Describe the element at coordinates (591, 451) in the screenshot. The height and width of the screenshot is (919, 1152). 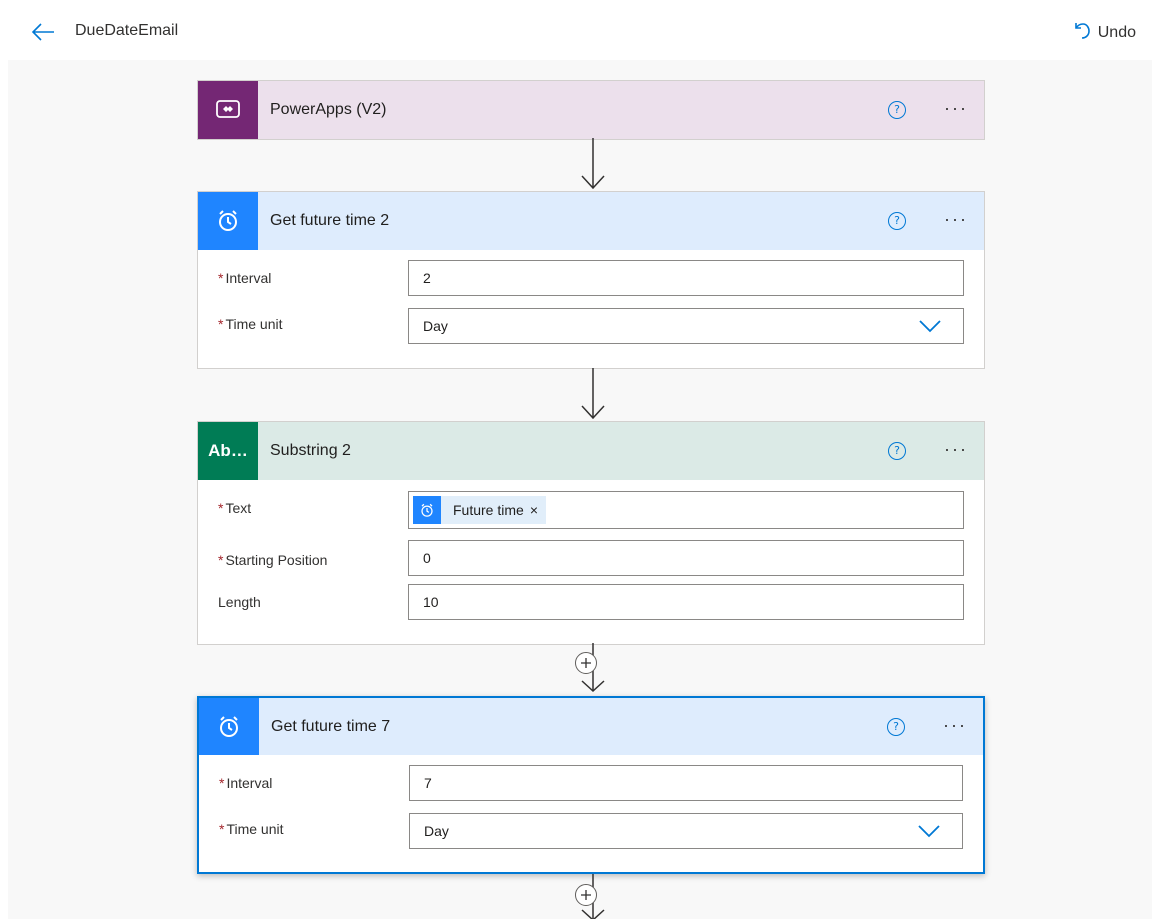
I see `card-header: Ab… Substring 2 ? ···` at that location.